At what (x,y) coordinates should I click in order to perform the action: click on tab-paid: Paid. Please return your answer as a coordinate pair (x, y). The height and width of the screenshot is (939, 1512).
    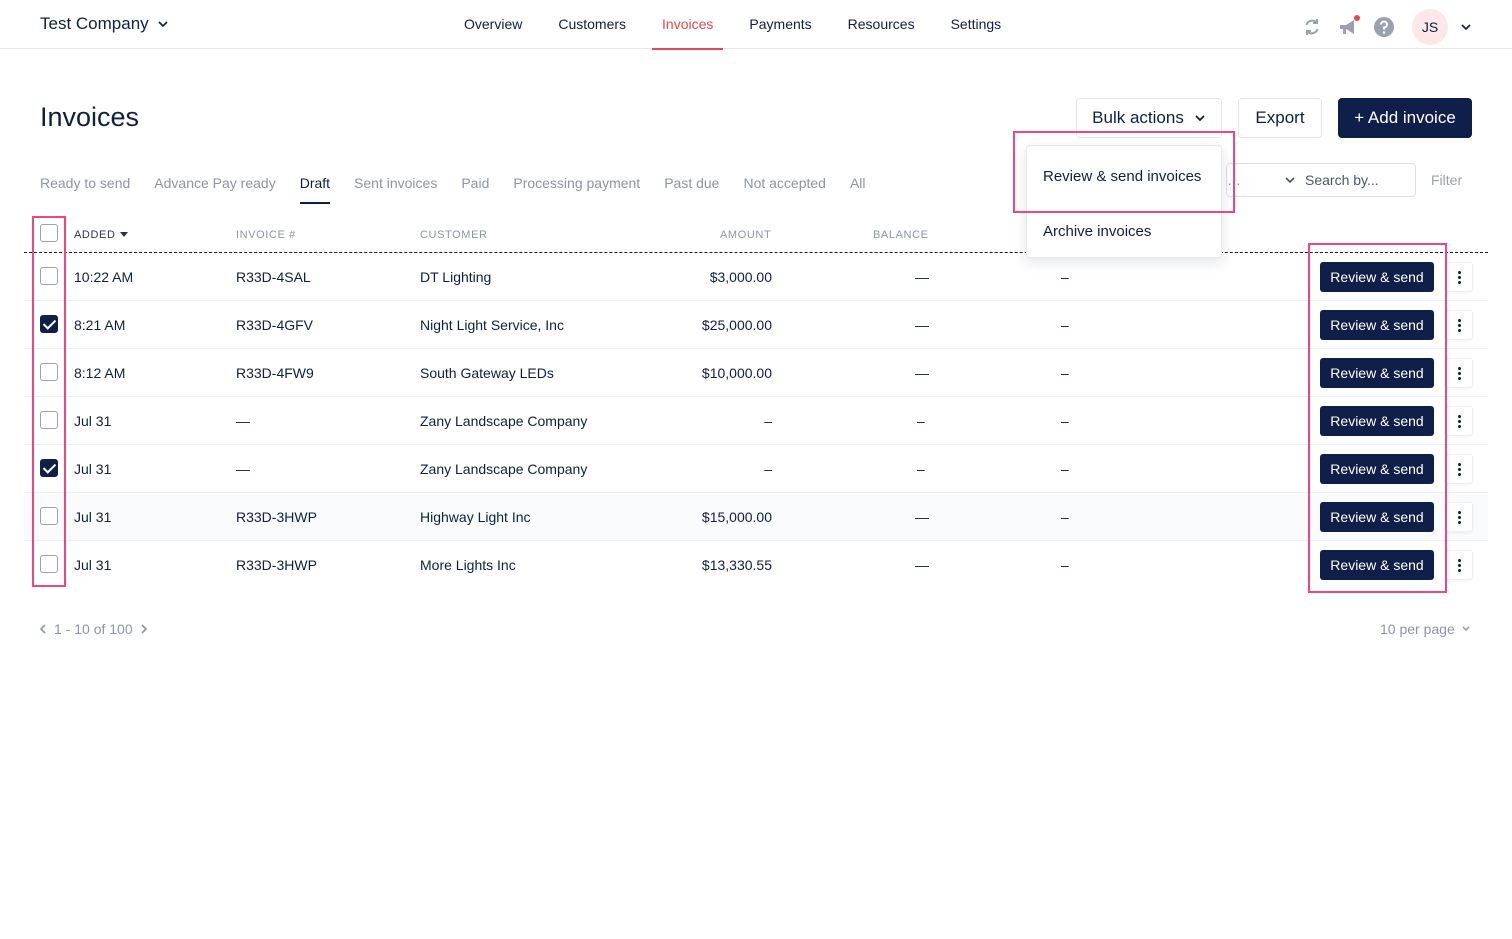
    Looking at the image, I should click on (475, 184).